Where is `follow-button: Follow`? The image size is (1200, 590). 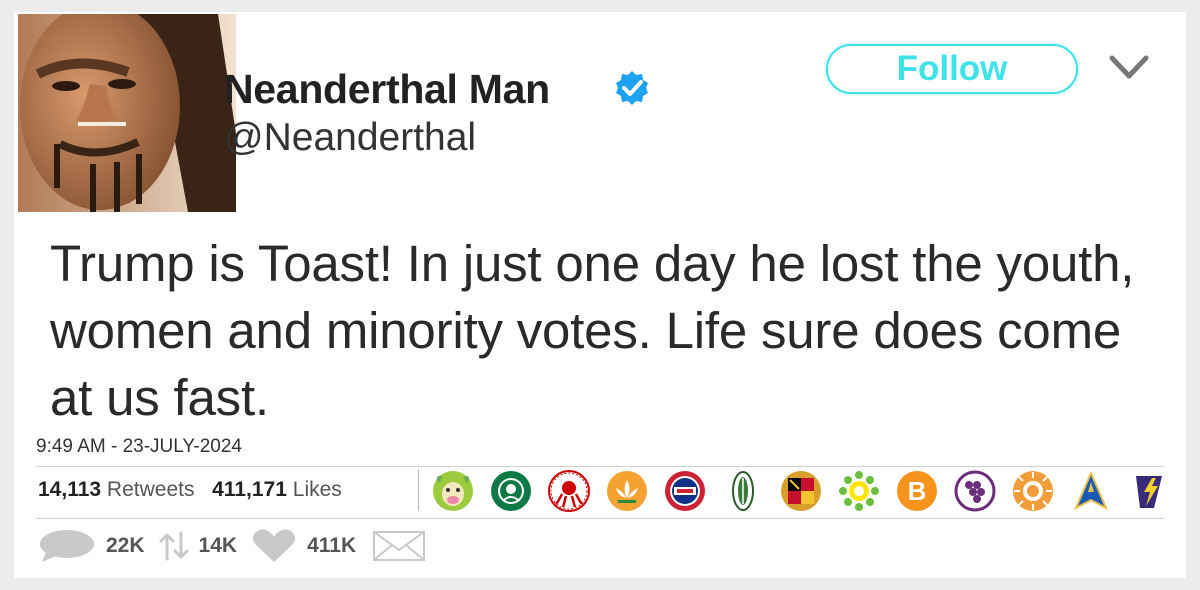 follow-button: Follow is located at coordinates (952, 69).